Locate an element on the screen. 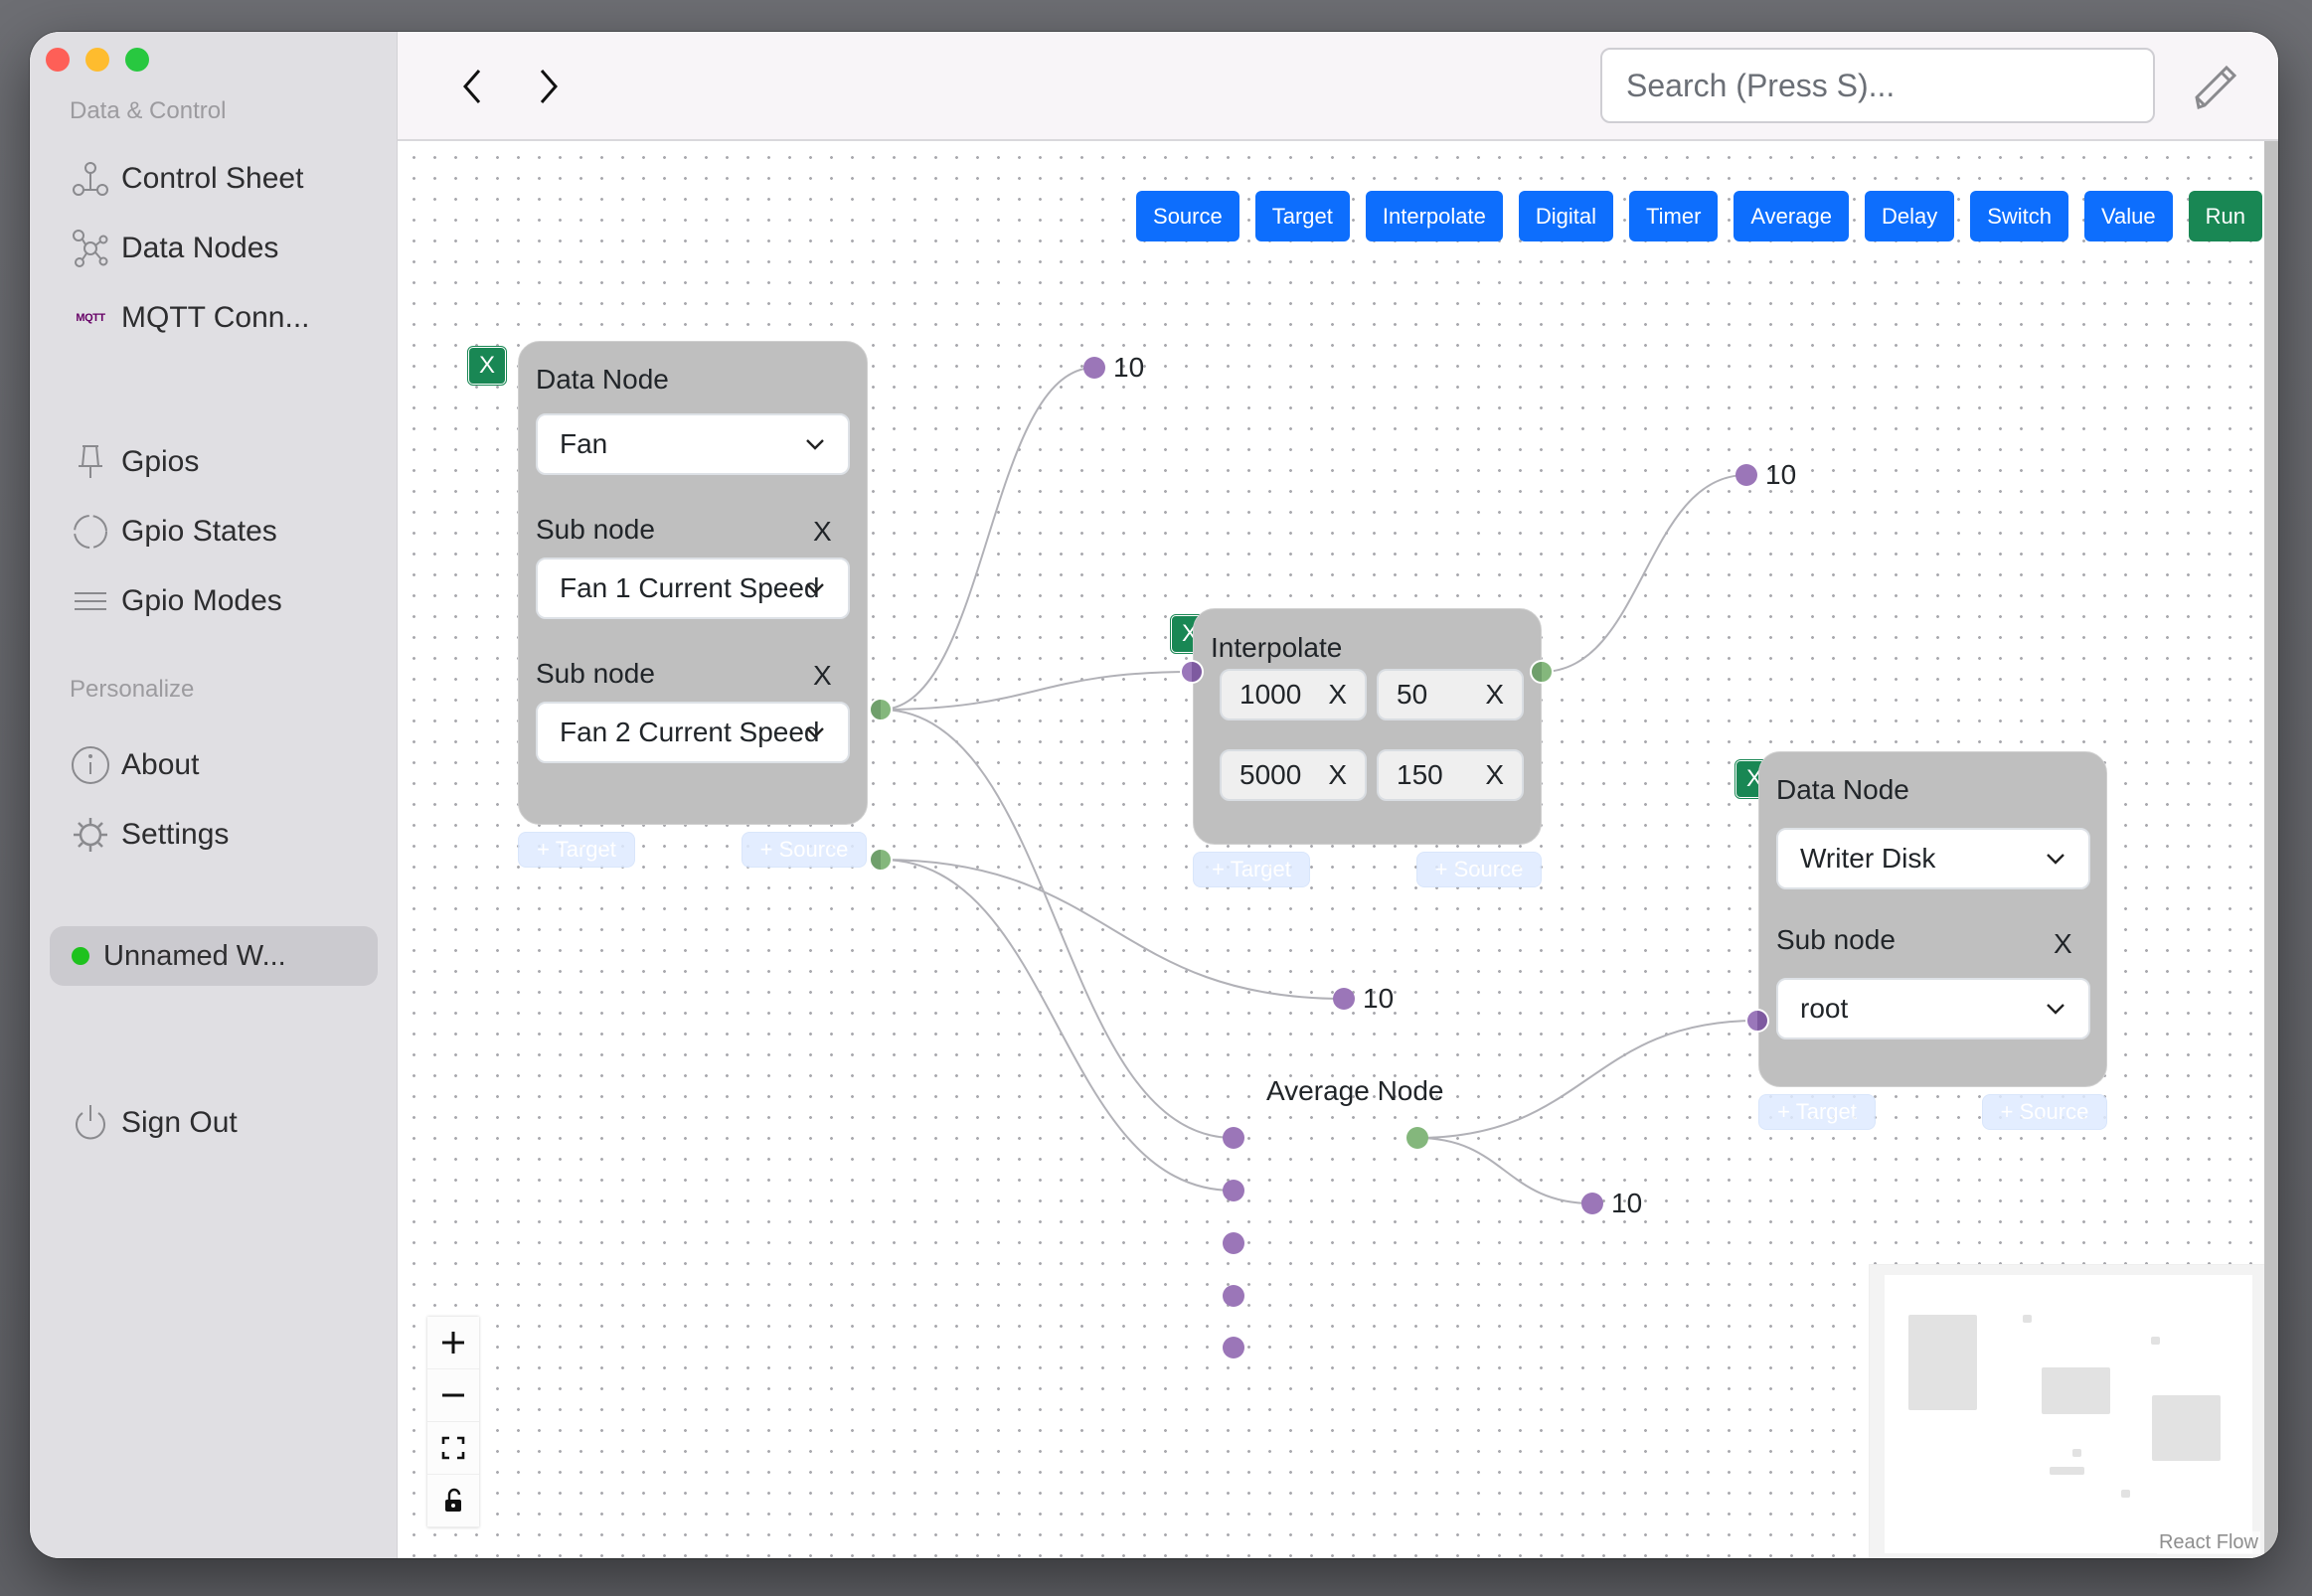 Image resolution: width=2312 pixels, height=1596 pixels. node-select: Fan is located at coordinates (693, 444).